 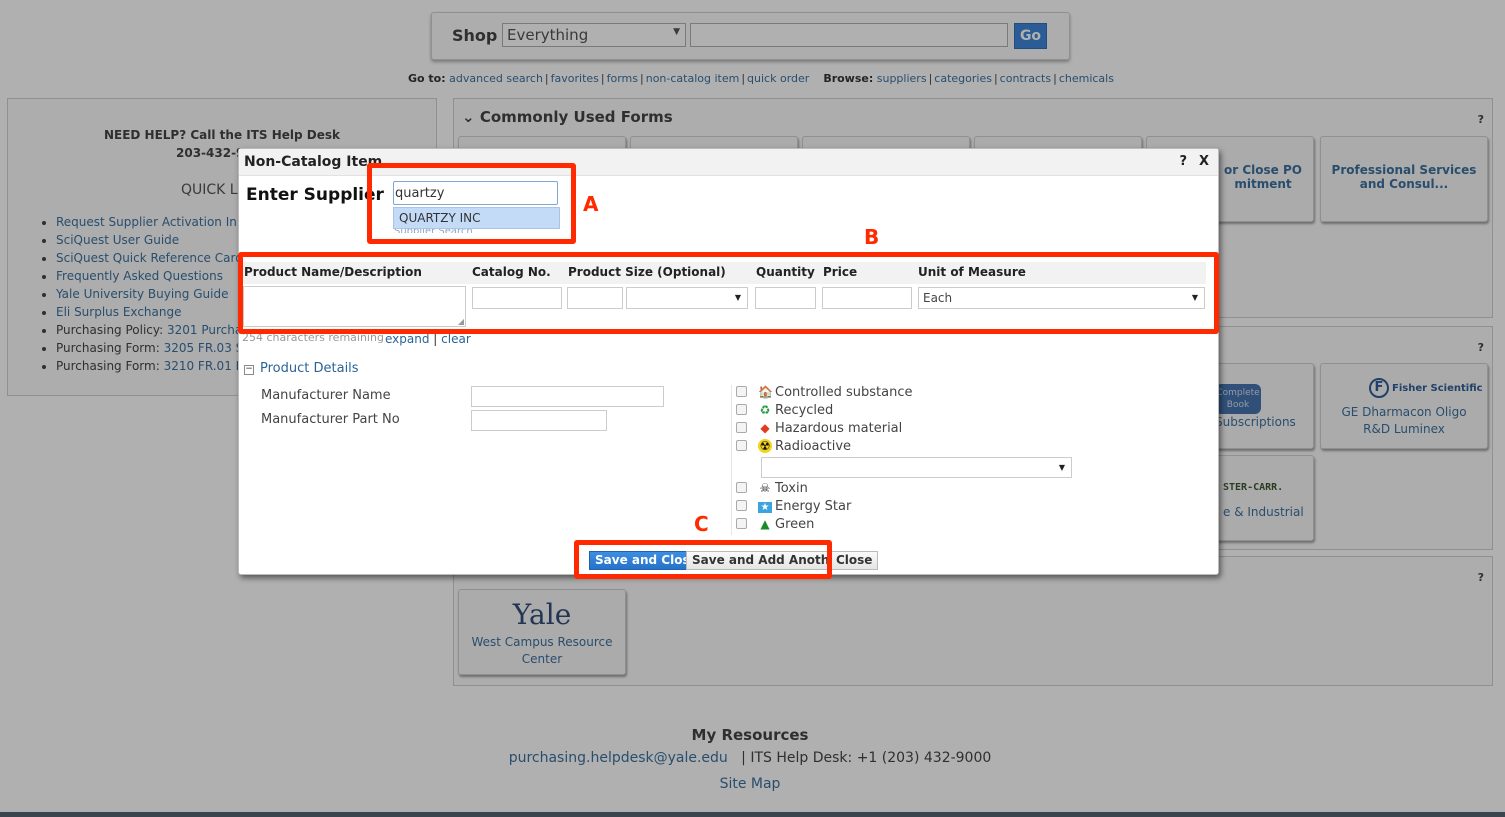 What do you see at coordinates (313, 337) in the screenshot?
I see `chars-remaining: 254 characters remaining` at bounding box center [313, 337].